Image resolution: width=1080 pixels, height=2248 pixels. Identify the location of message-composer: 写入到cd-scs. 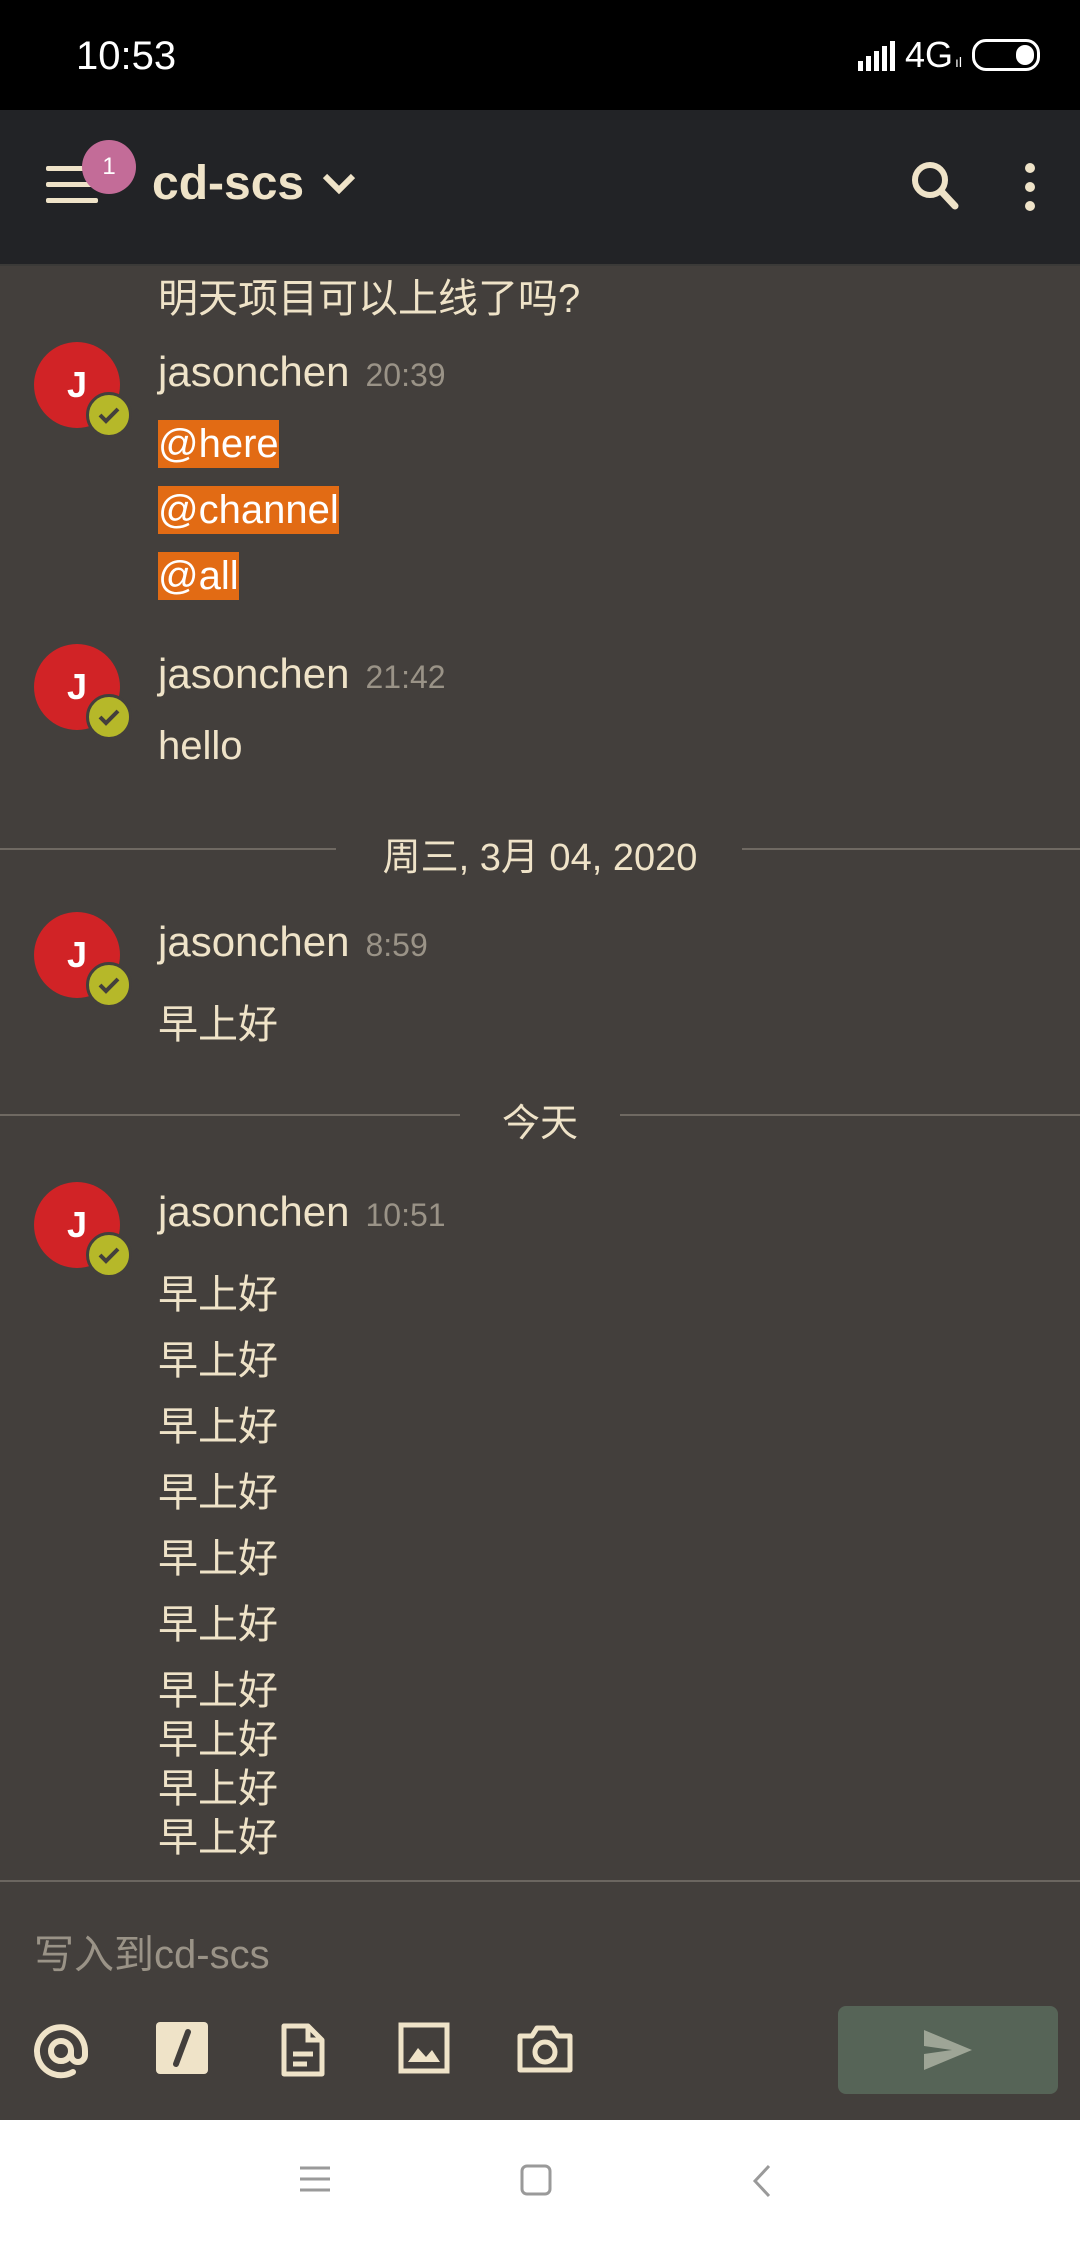
(540, 2000).